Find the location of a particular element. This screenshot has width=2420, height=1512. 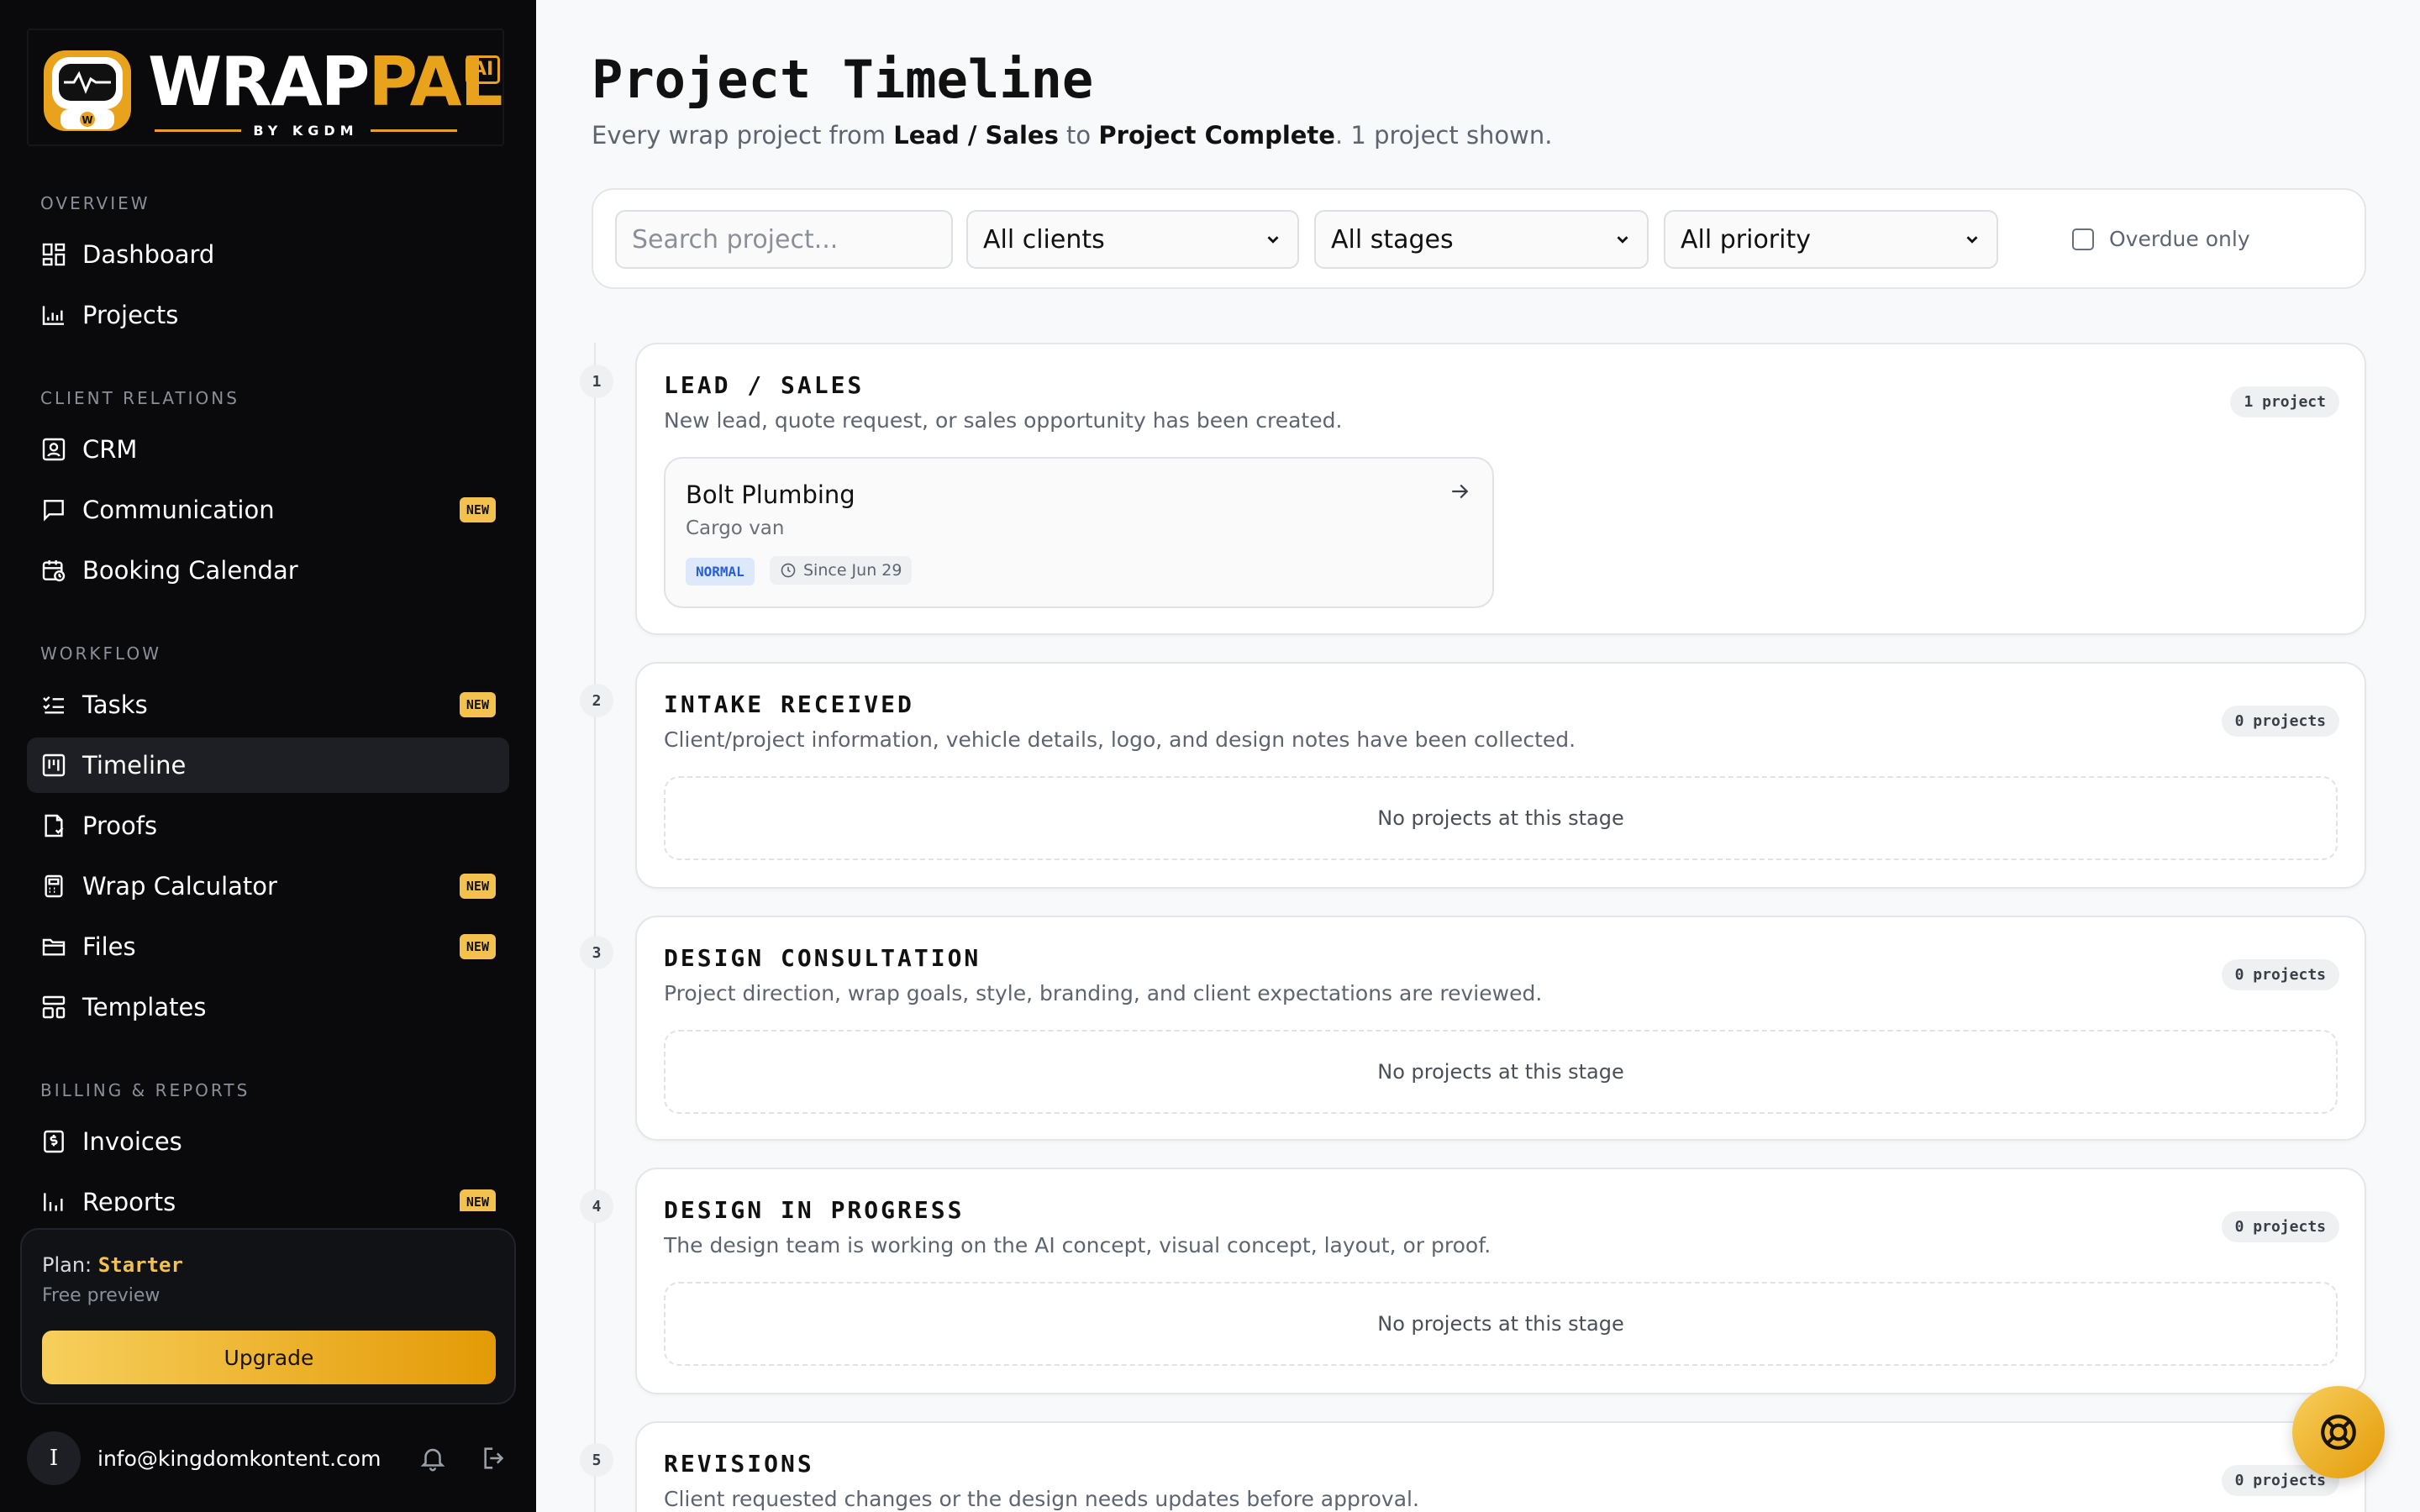

stage-title: DESIGN CONSULTATION is located at coordinates (823, 958).